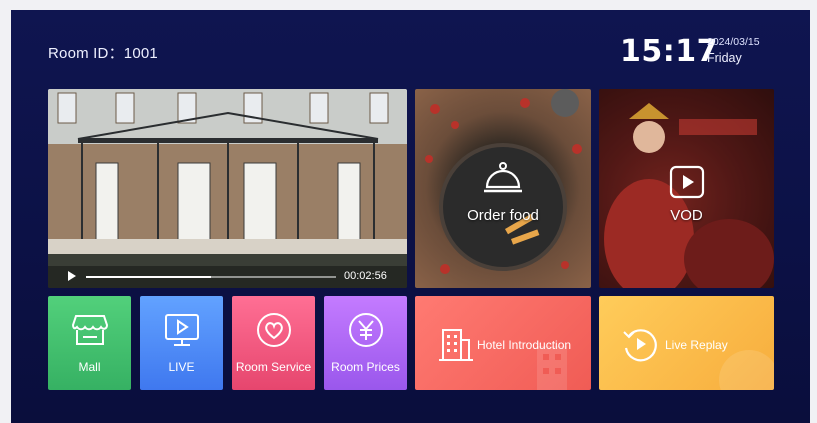  What do you see at coordinates (274, 330) in the screenshot?
I see `heart-icon` at bounding box center [274, 330].